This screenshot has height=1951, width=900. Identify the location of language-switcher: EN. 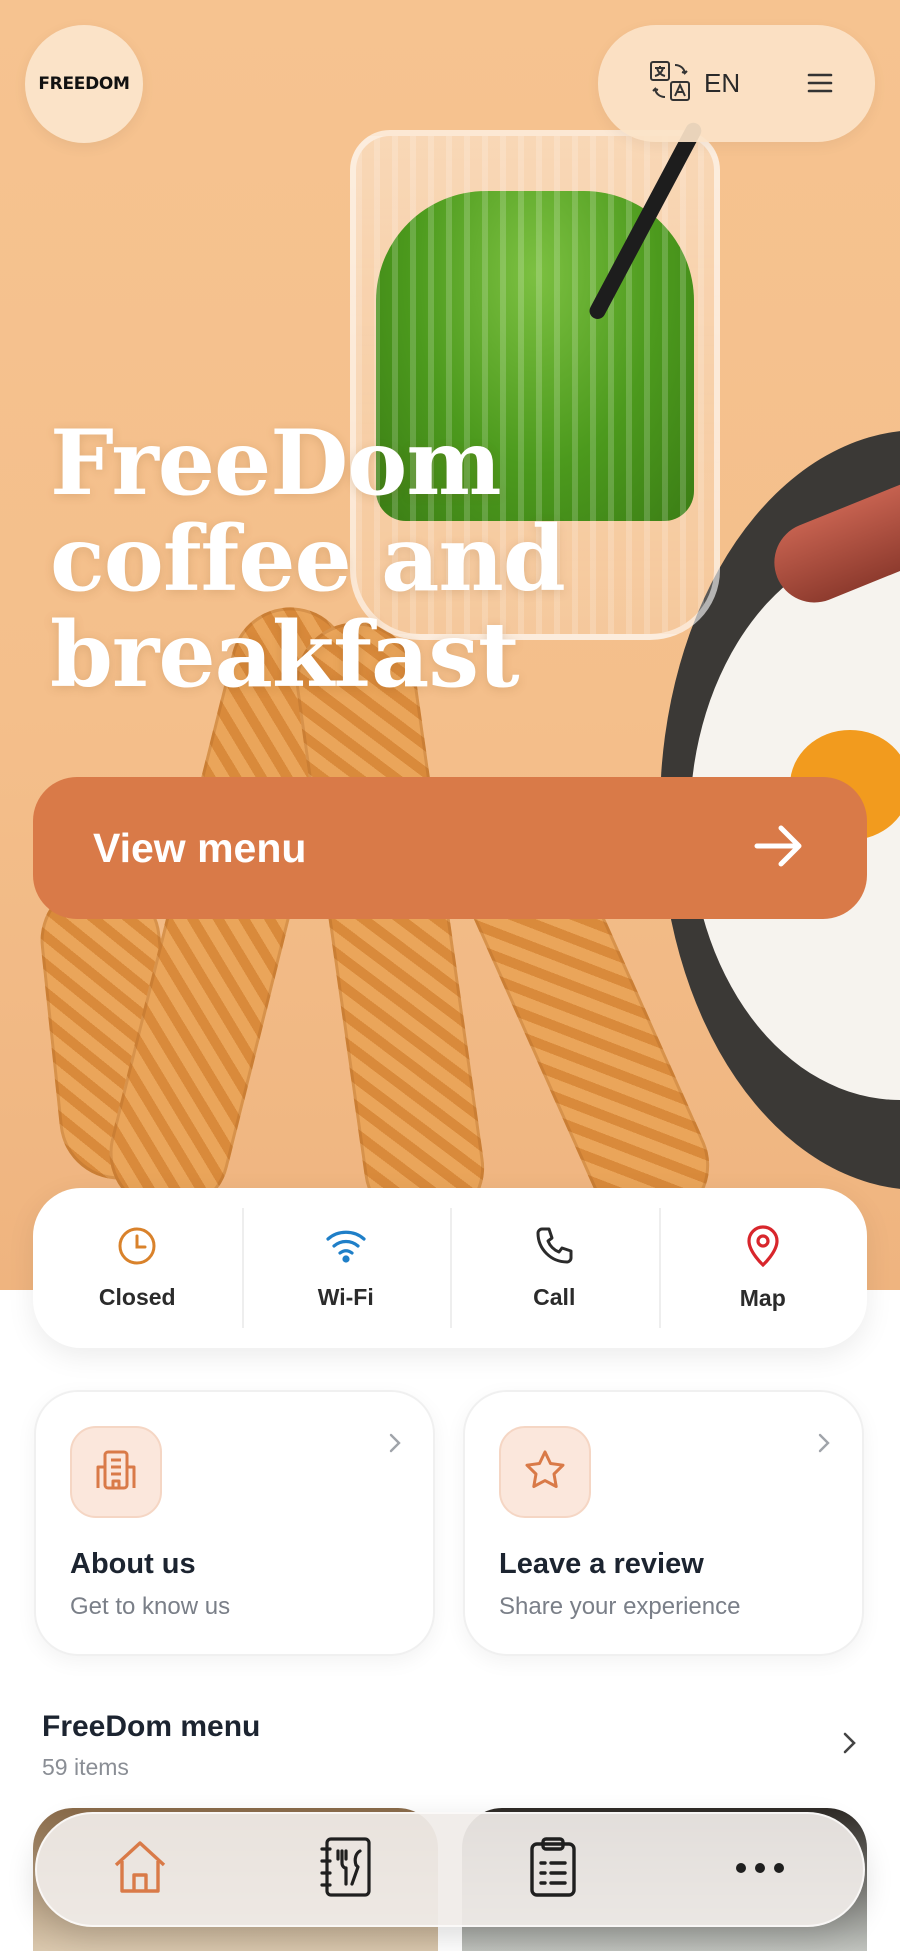
(694, 83).